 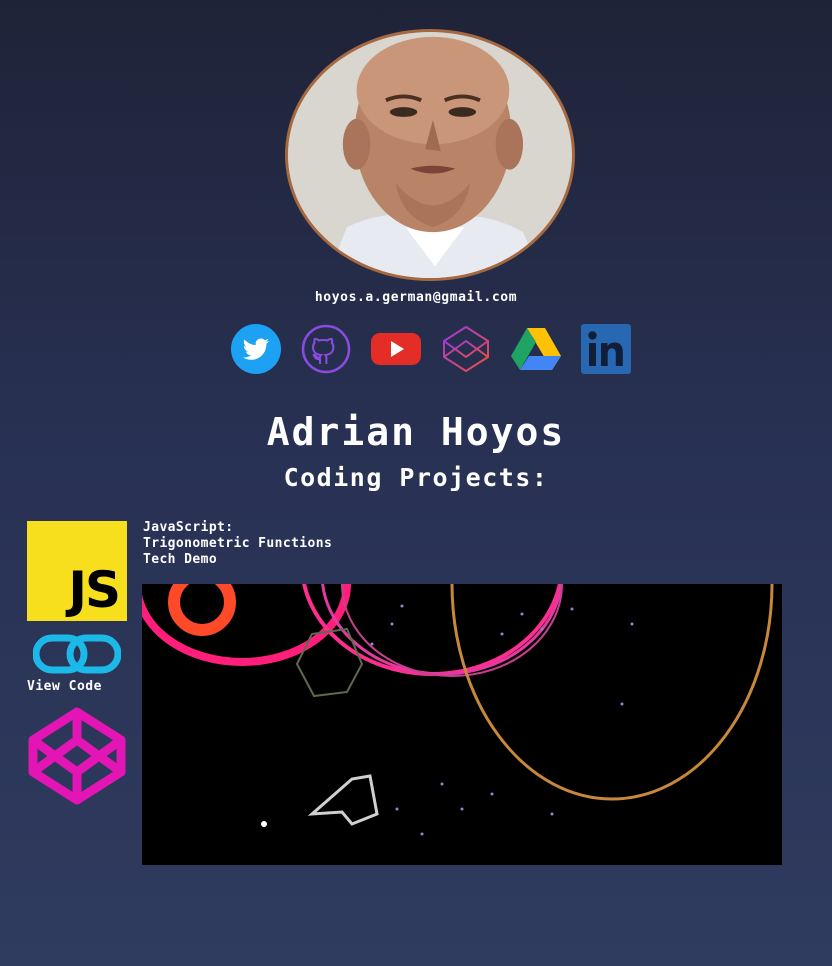 I want to click on github-icon, so click(x=326, y=349).